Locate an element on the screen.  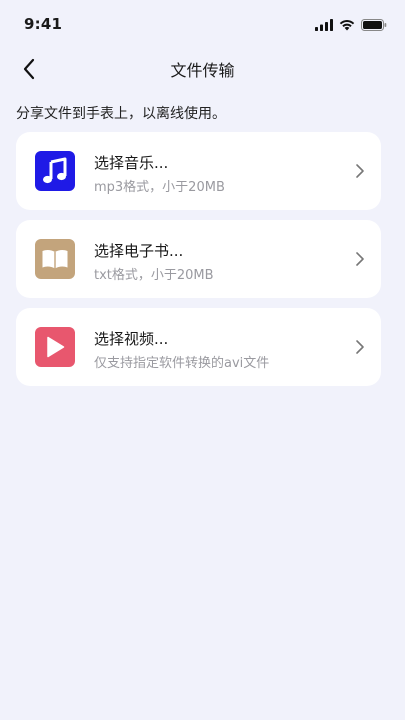
card-description: txt格式，小于20MB is located at coordinates (154, 275).